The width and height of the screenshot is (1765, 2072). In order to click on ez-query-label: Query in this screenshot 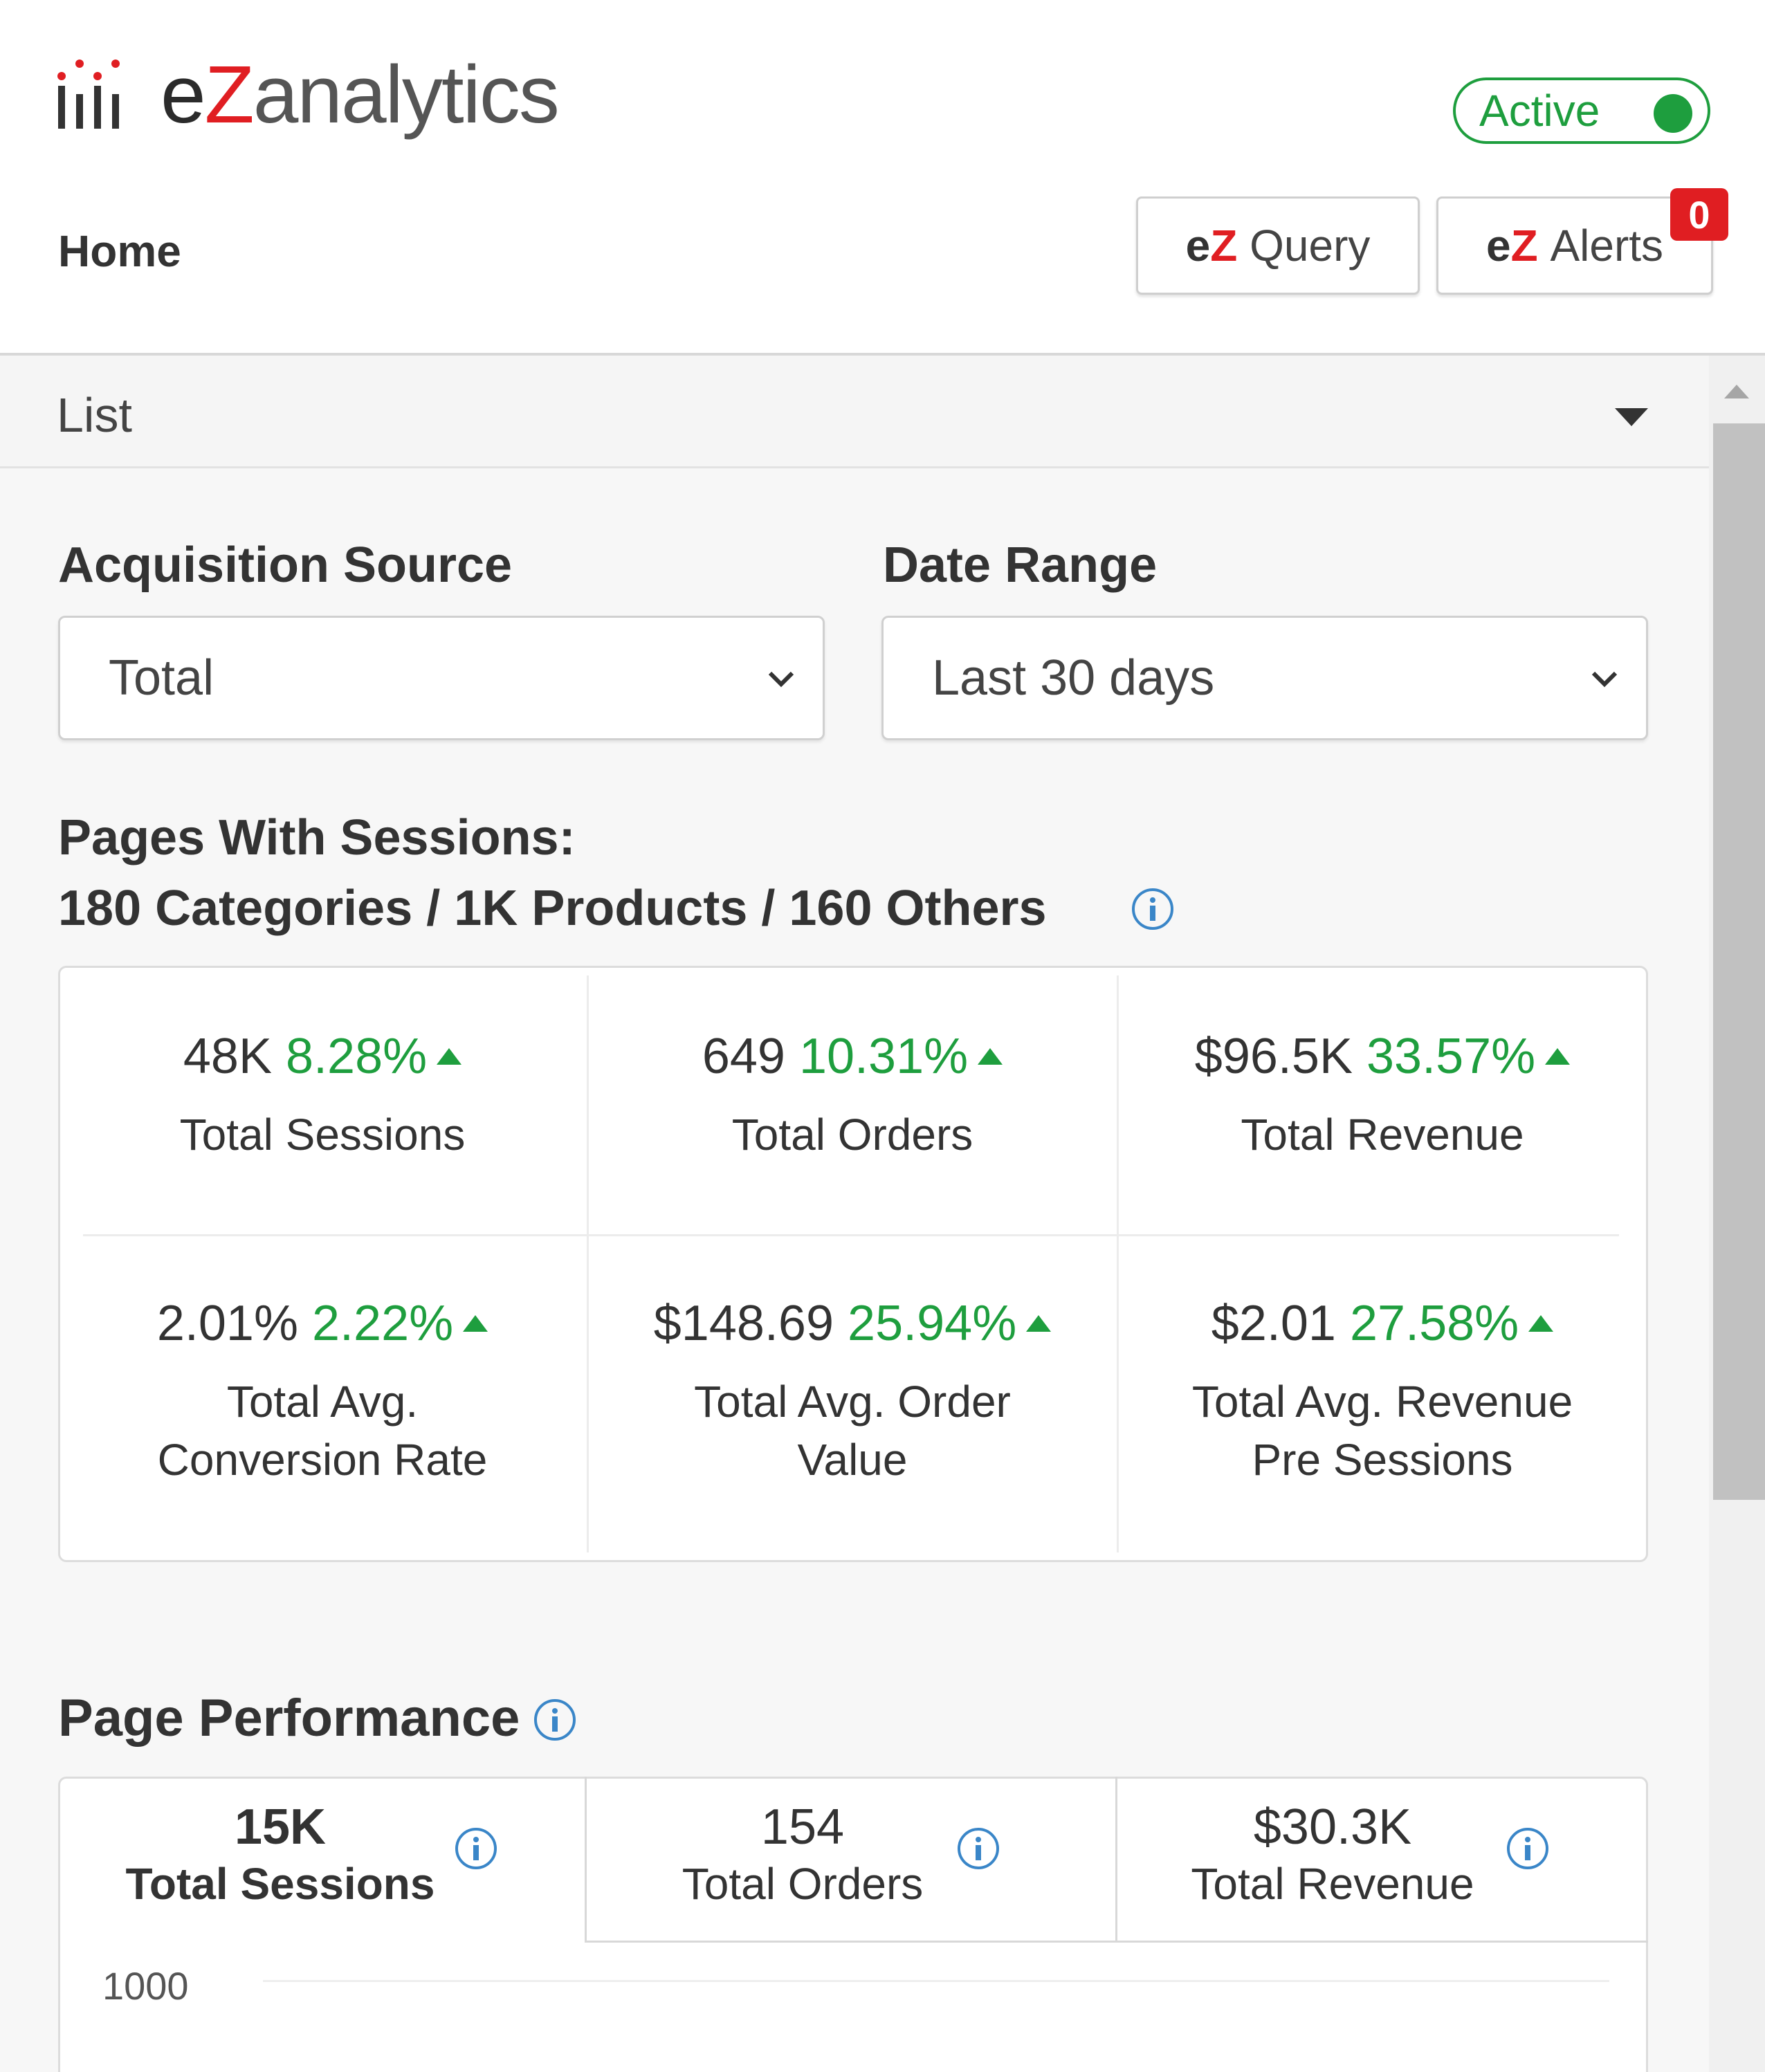, I will do `click(1310, 246)`.